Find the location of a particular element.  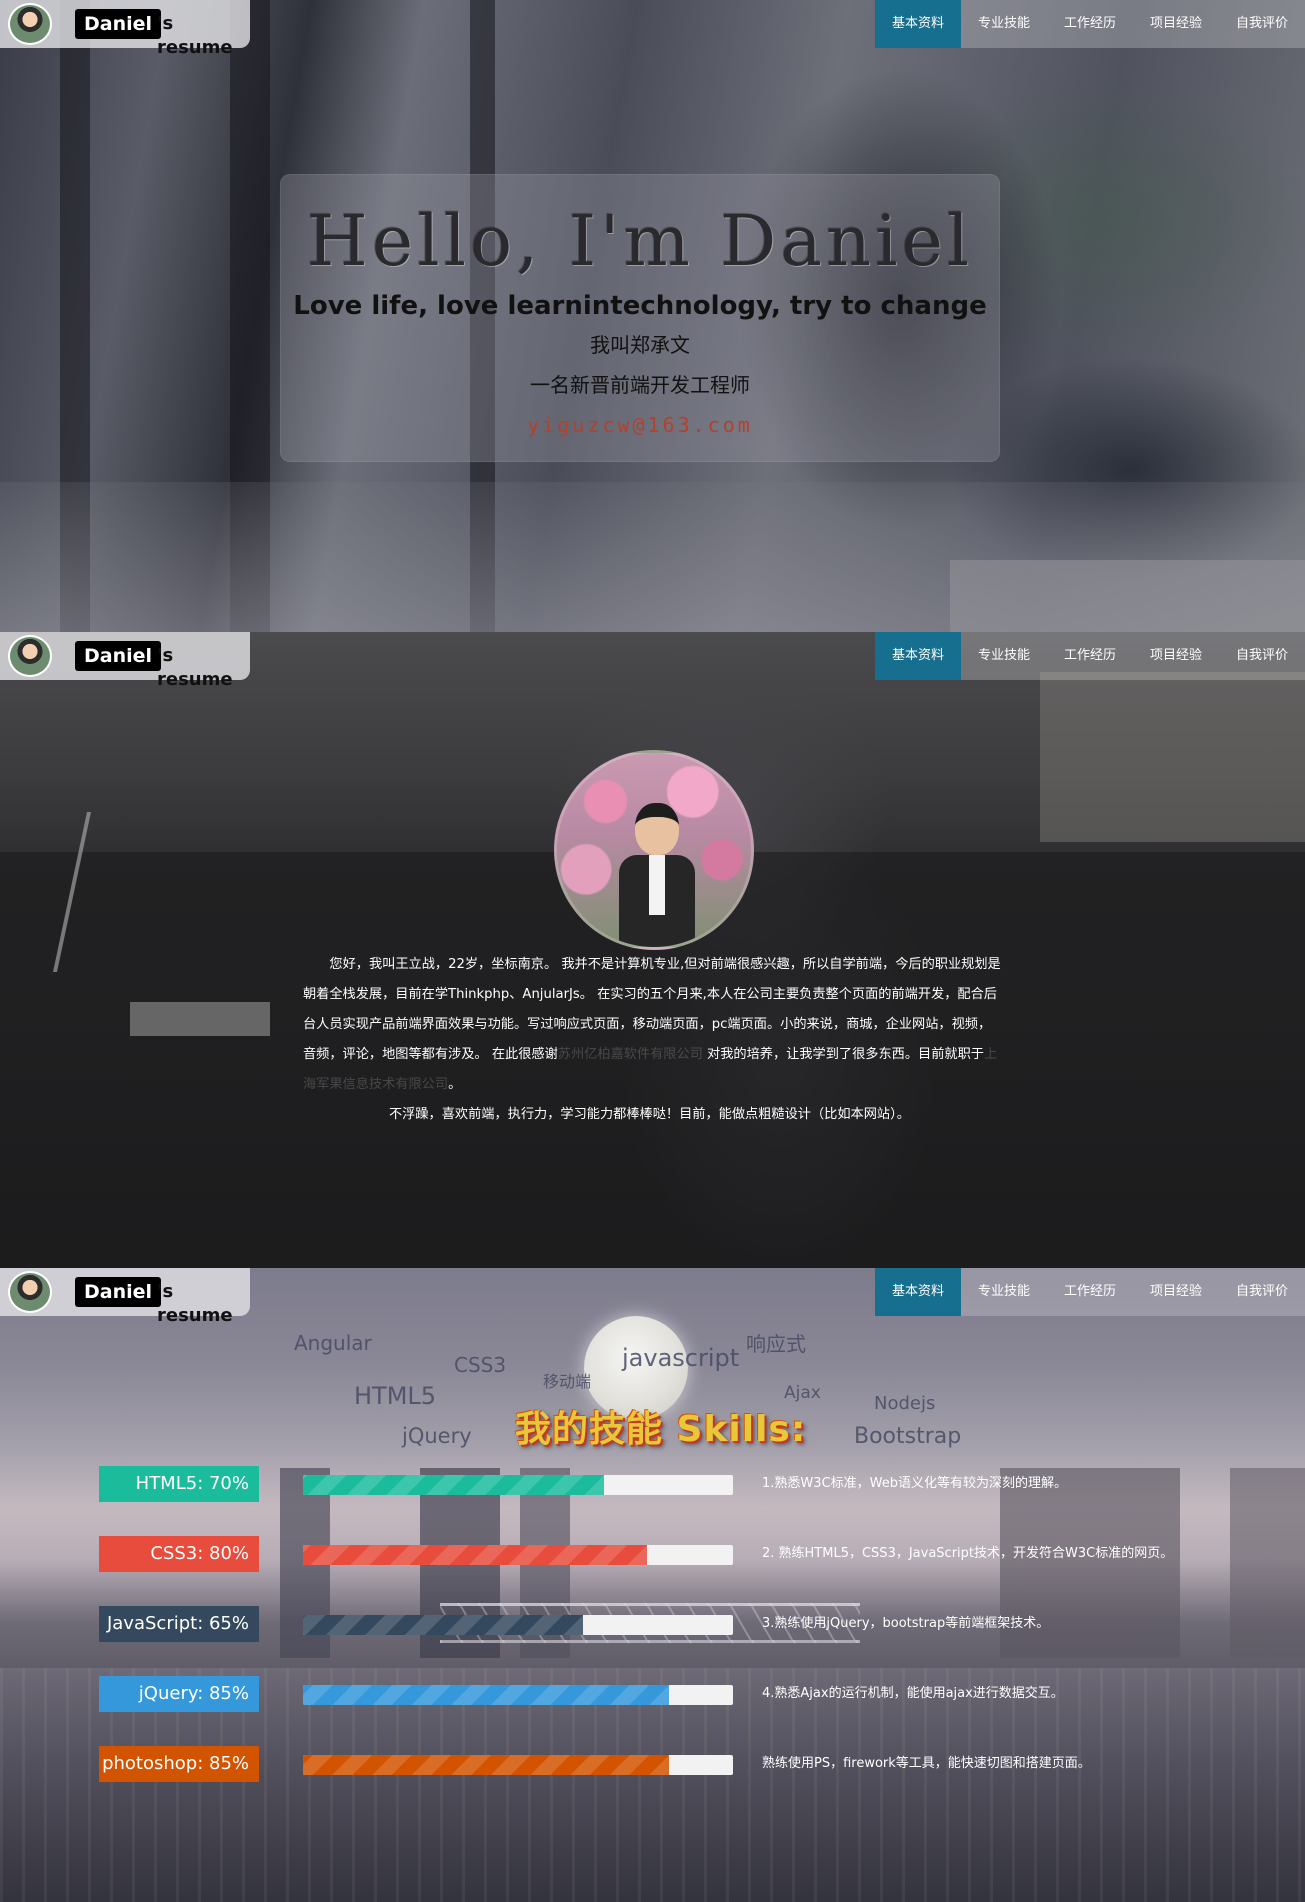

skill-cloud-word: 移动端 is located at coordinates (567, 1381).